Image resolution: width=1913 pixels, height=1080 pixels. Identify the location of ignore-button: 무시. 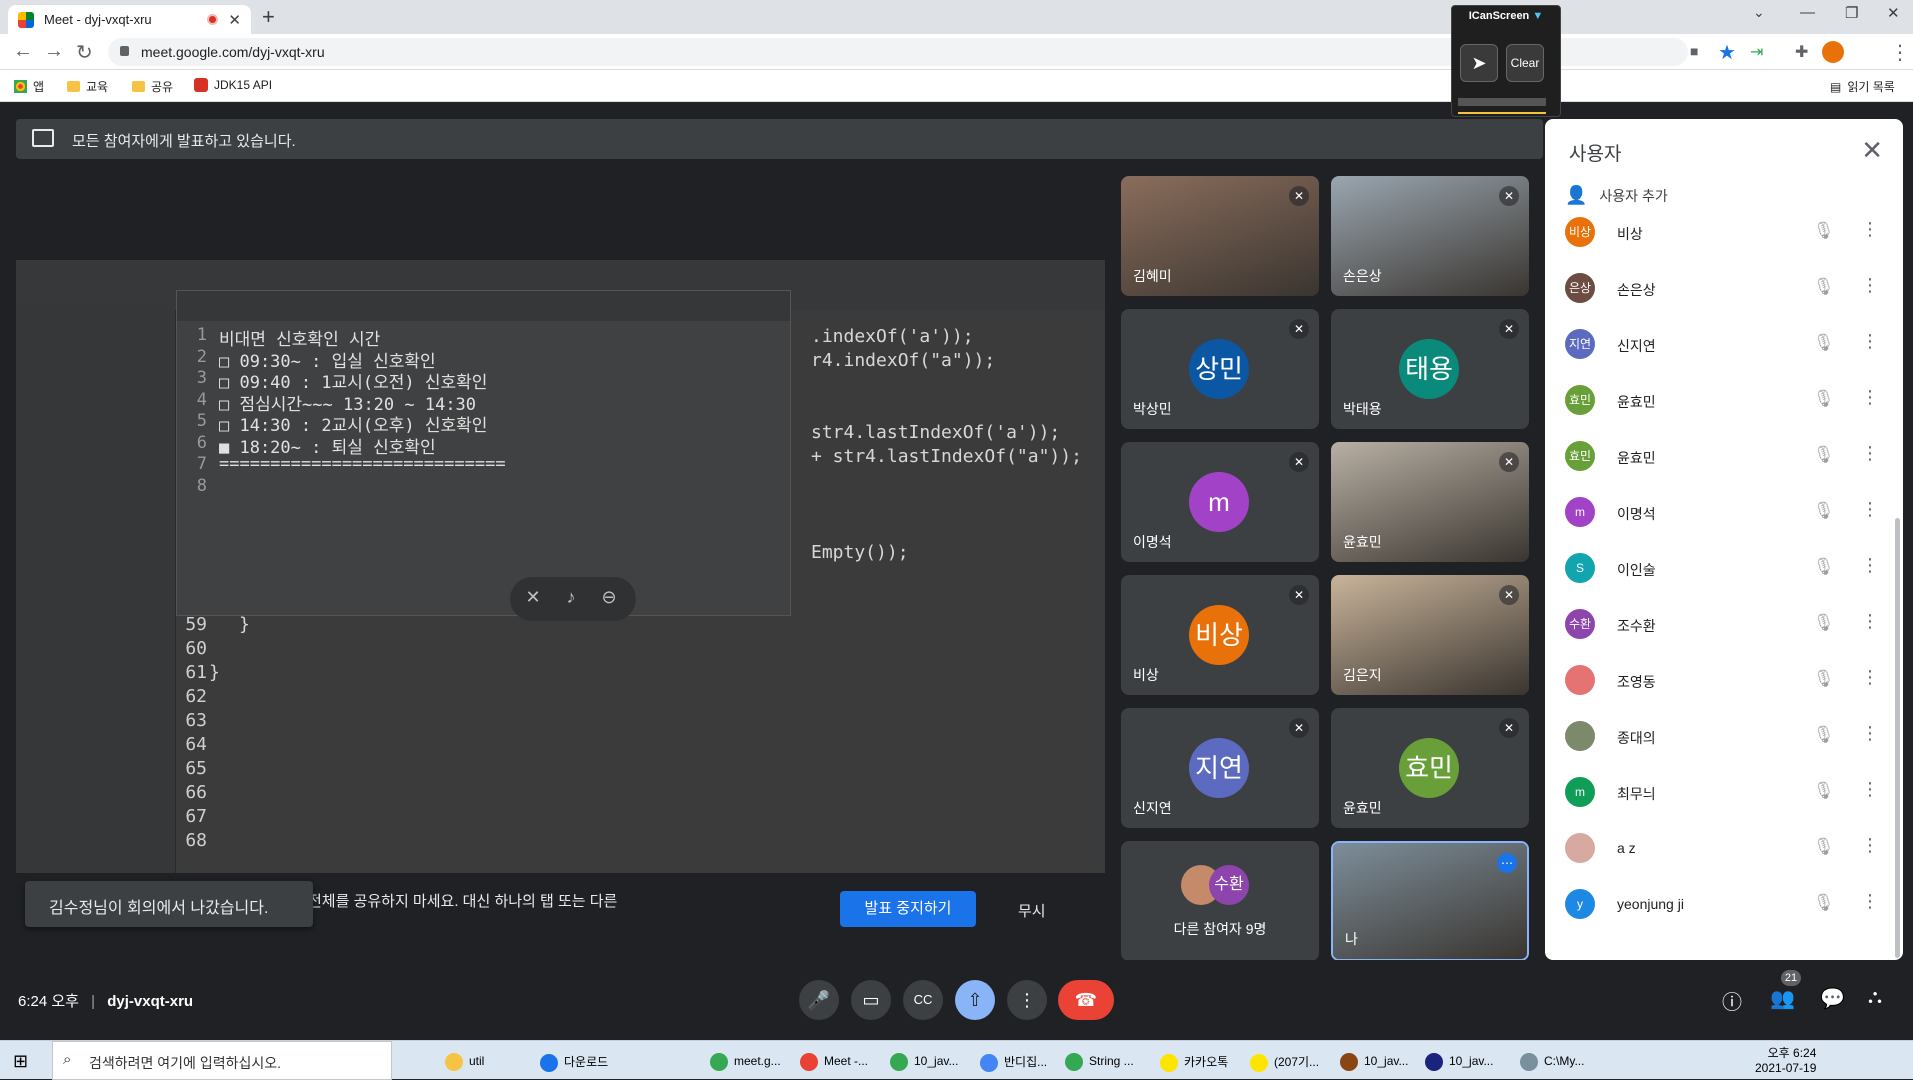
(1032, 910).